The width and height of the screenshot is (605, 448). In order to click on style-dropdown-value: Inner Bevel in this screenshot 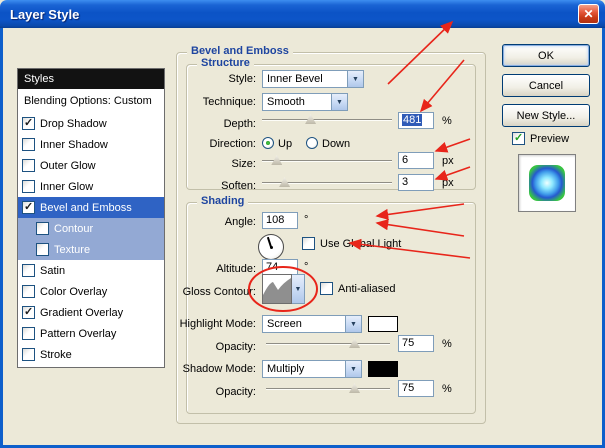, I will do `click(295, 79)`.